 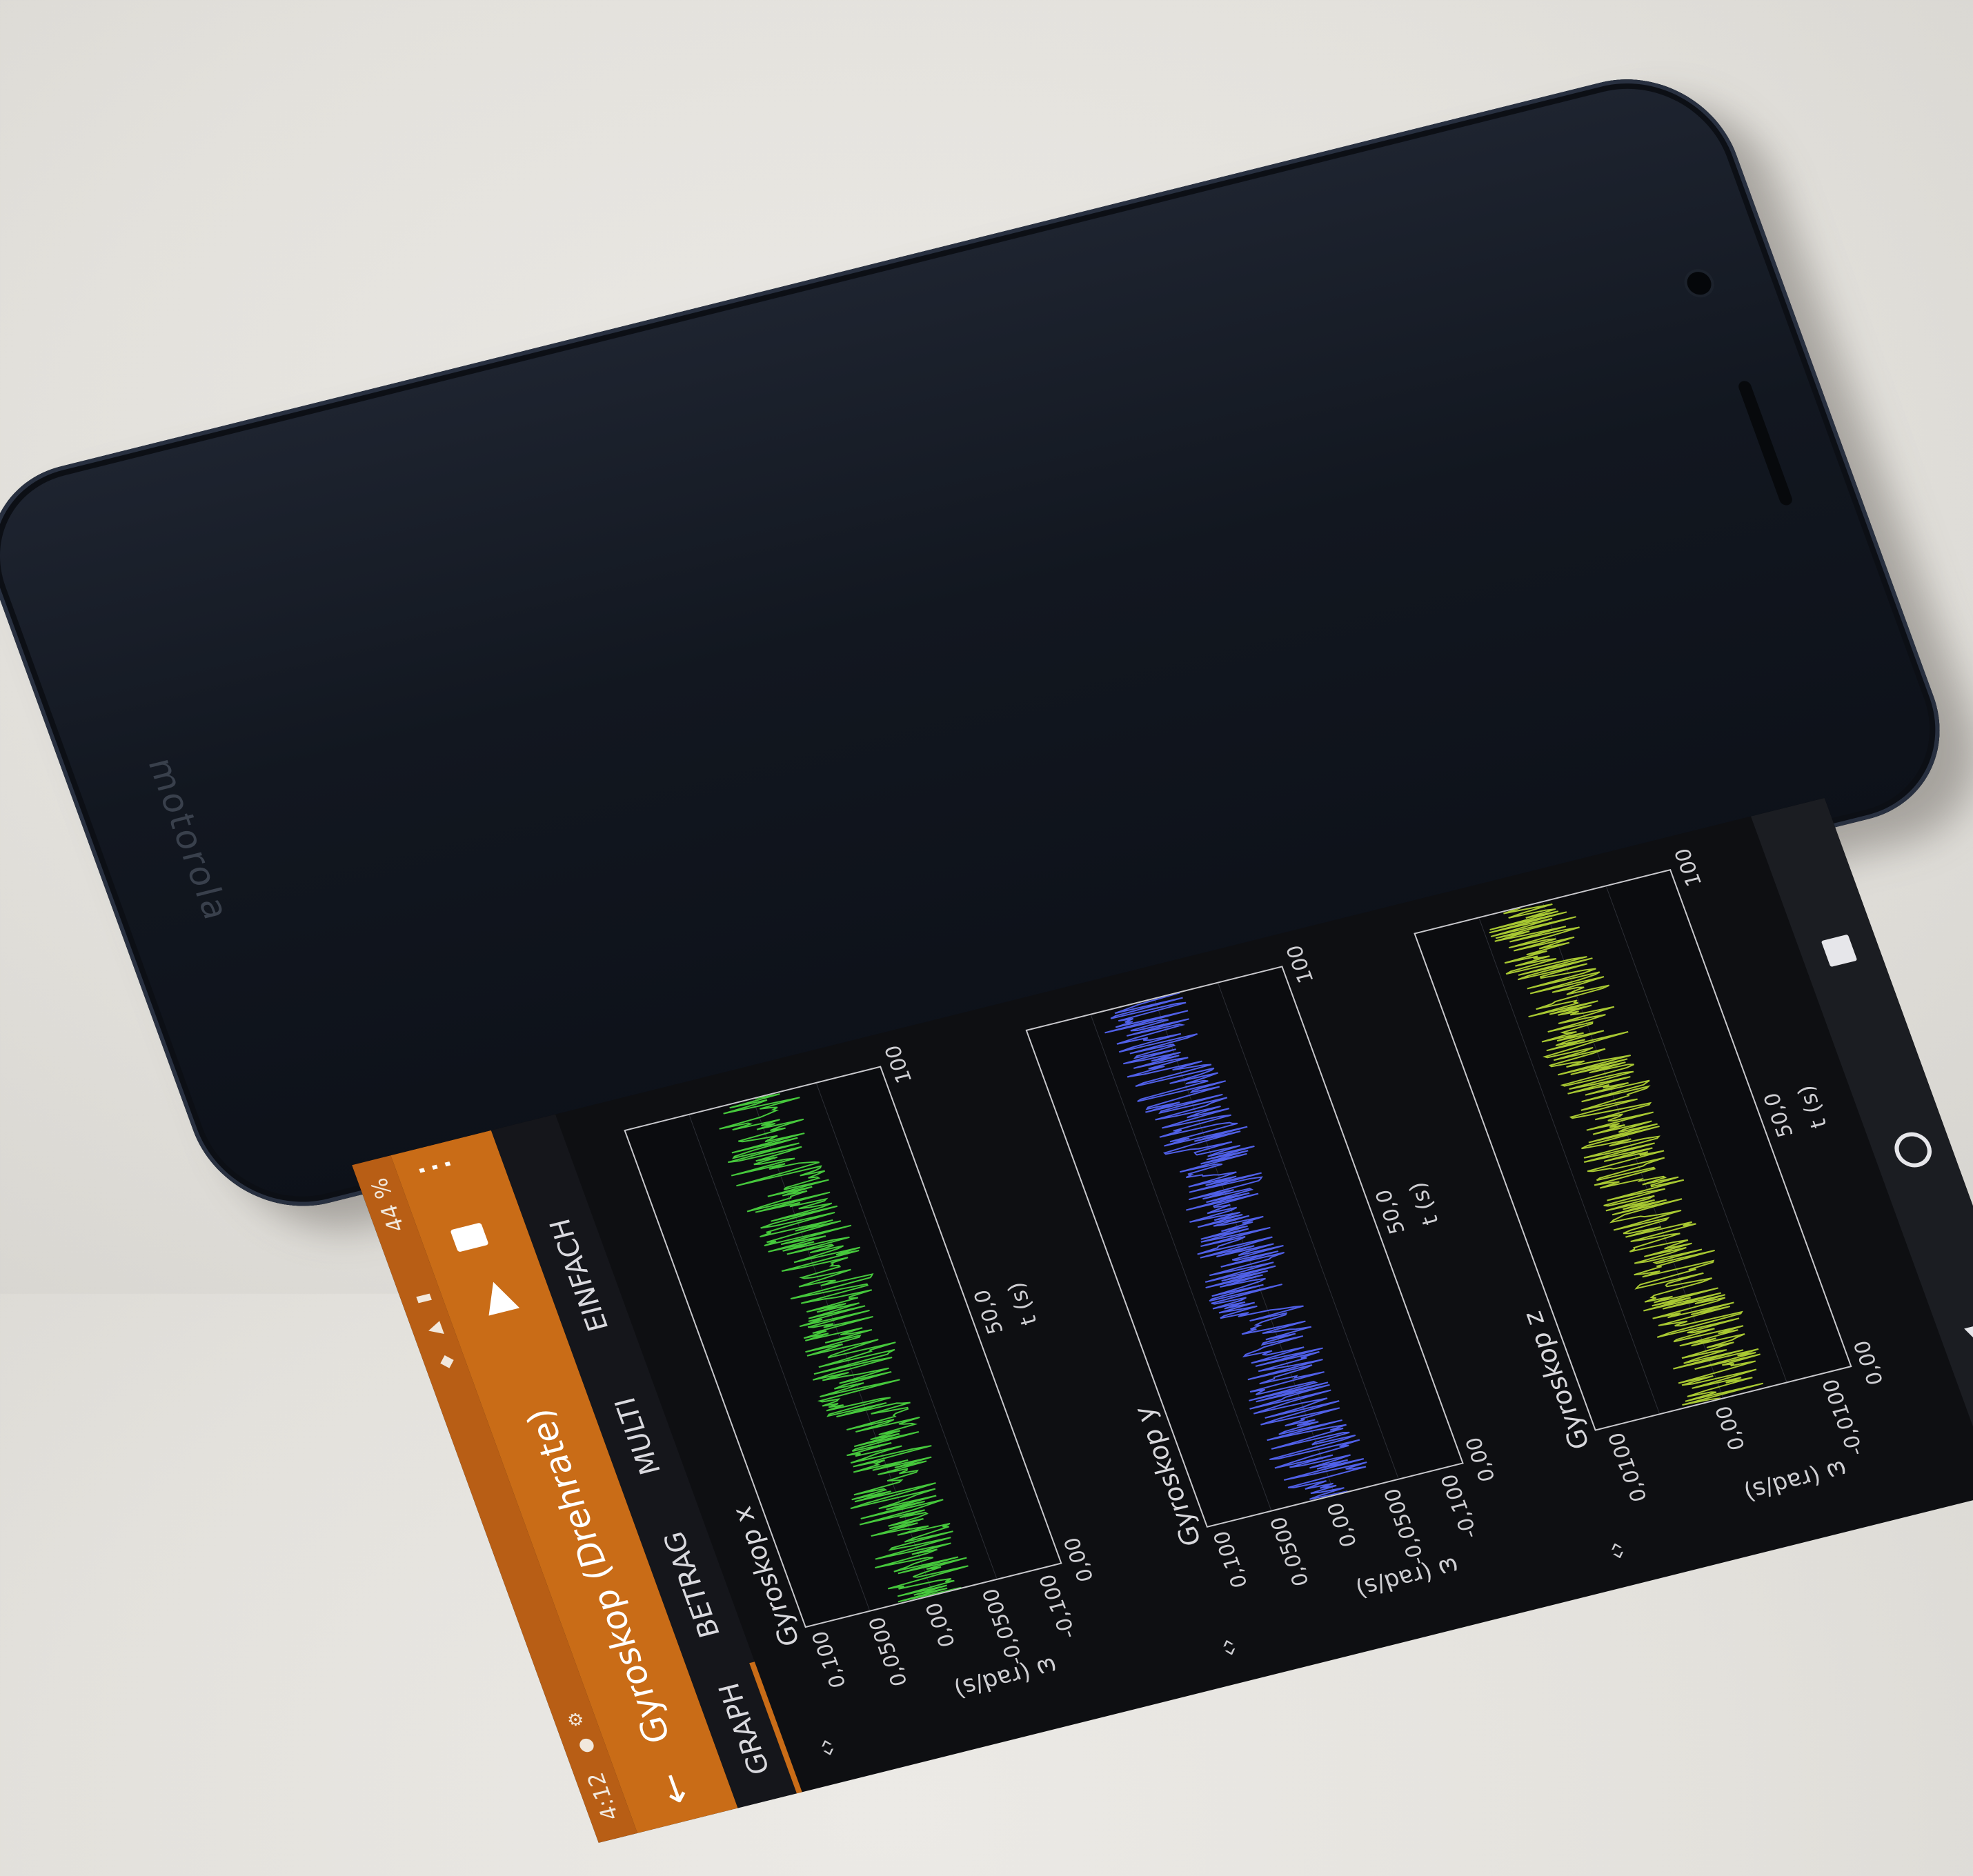 What do you see at coordinates (586, 1745) in the screenshot?
I see `notification-icon: ●` at bounding box center [586, 1745].